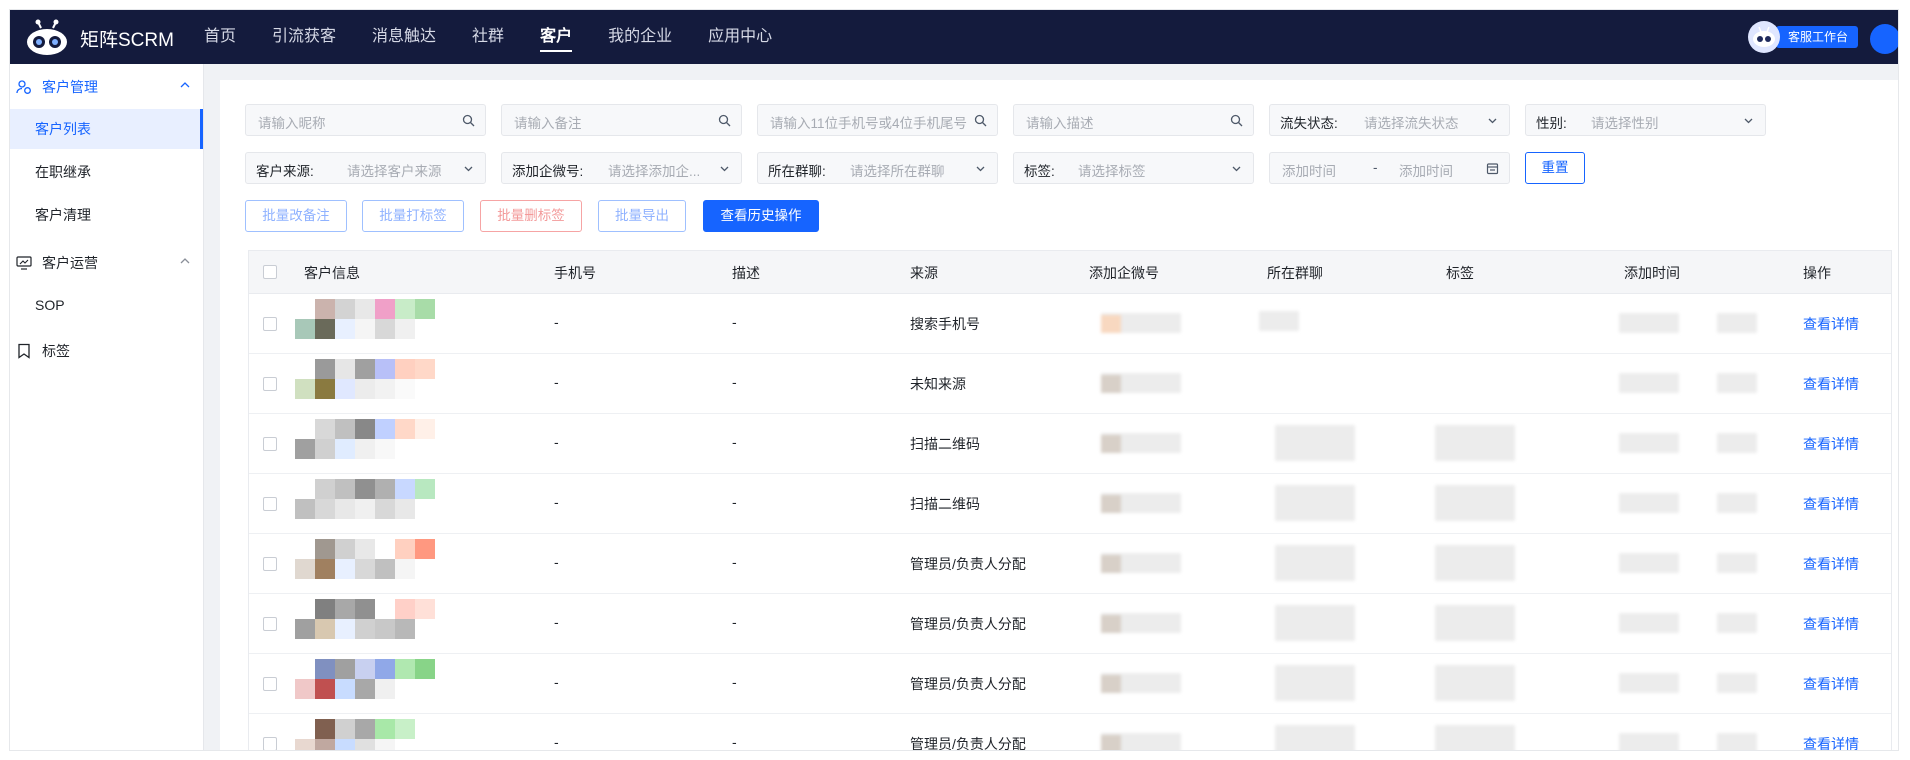  What do you see at coordinates (531, 216) in the screenshot?
I see `batch-untag-button: 批量删标签` at bounding box center [531, 216].